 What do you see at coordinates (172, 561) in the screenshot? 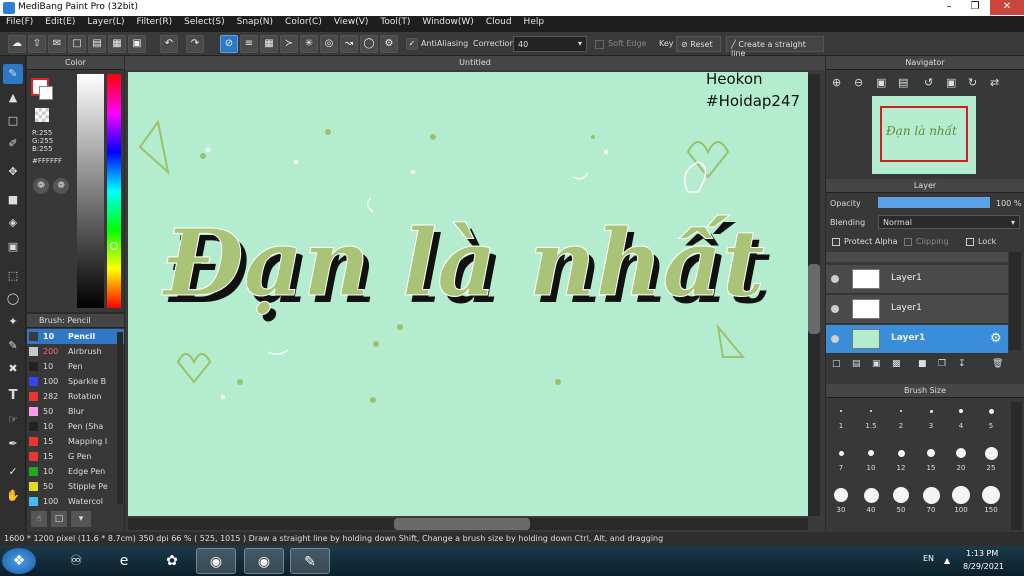
I see `coccoc-icon: ✿` at bounding box center [172, 561].